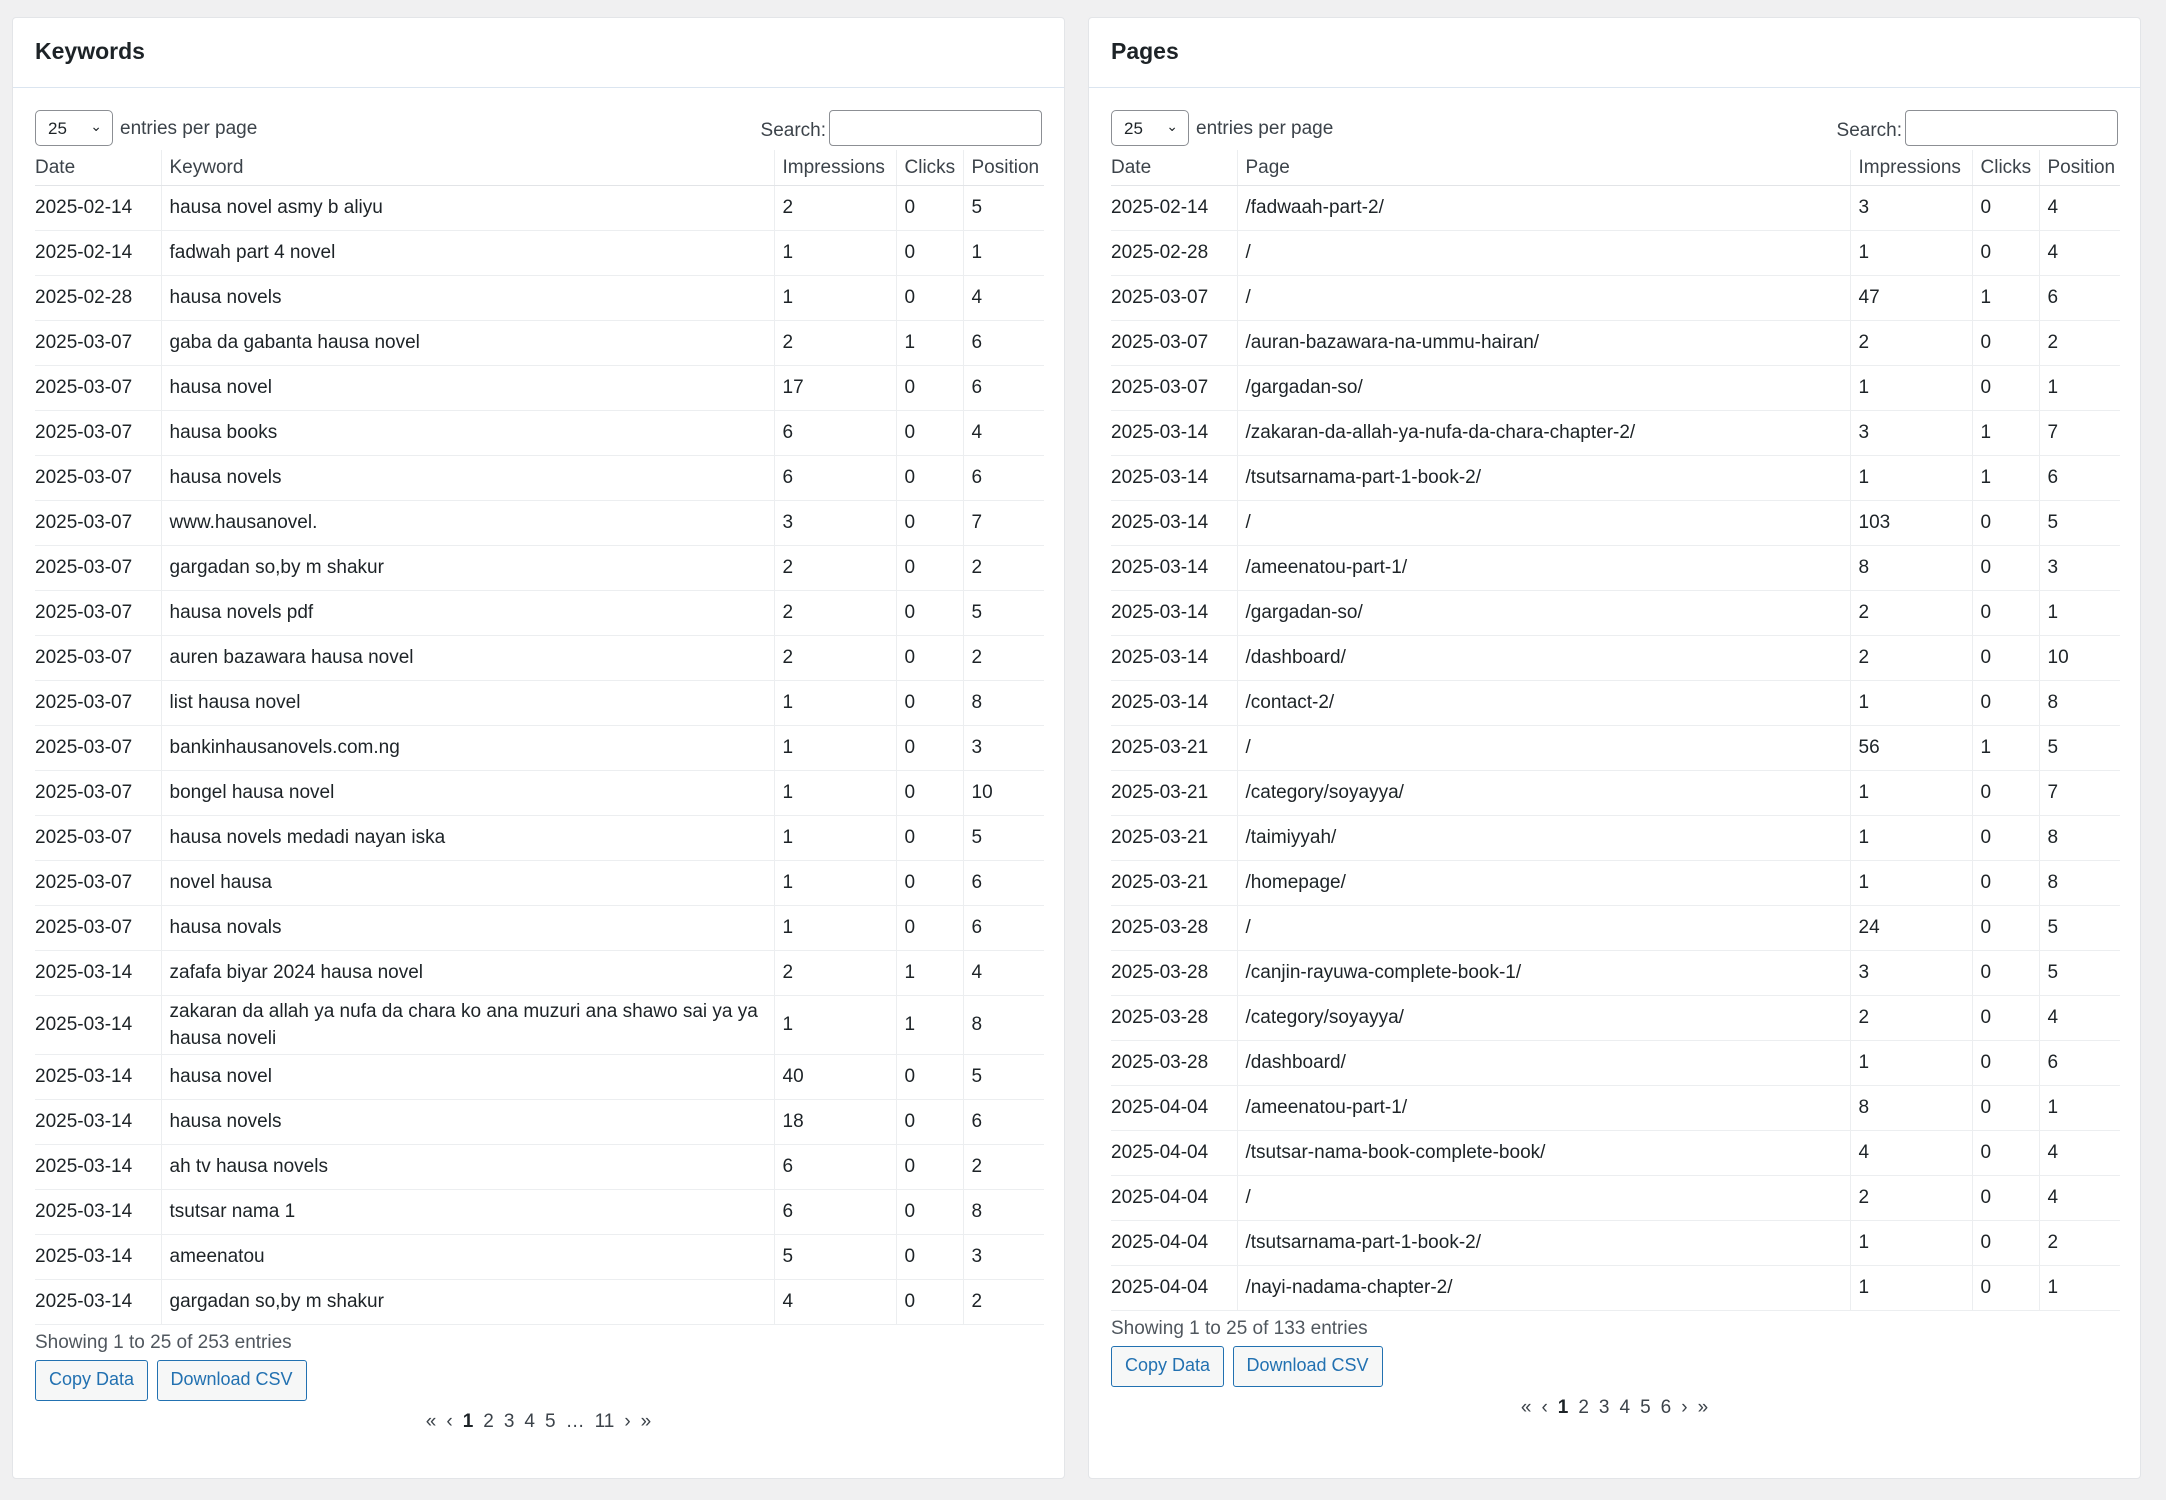  I want to click on page-link-11: 11, so click(605, 1422).